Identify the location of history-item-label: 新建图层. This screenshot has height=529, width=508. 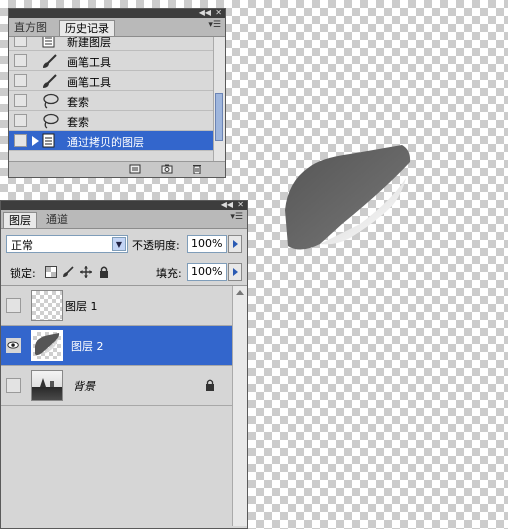
(89, 43).